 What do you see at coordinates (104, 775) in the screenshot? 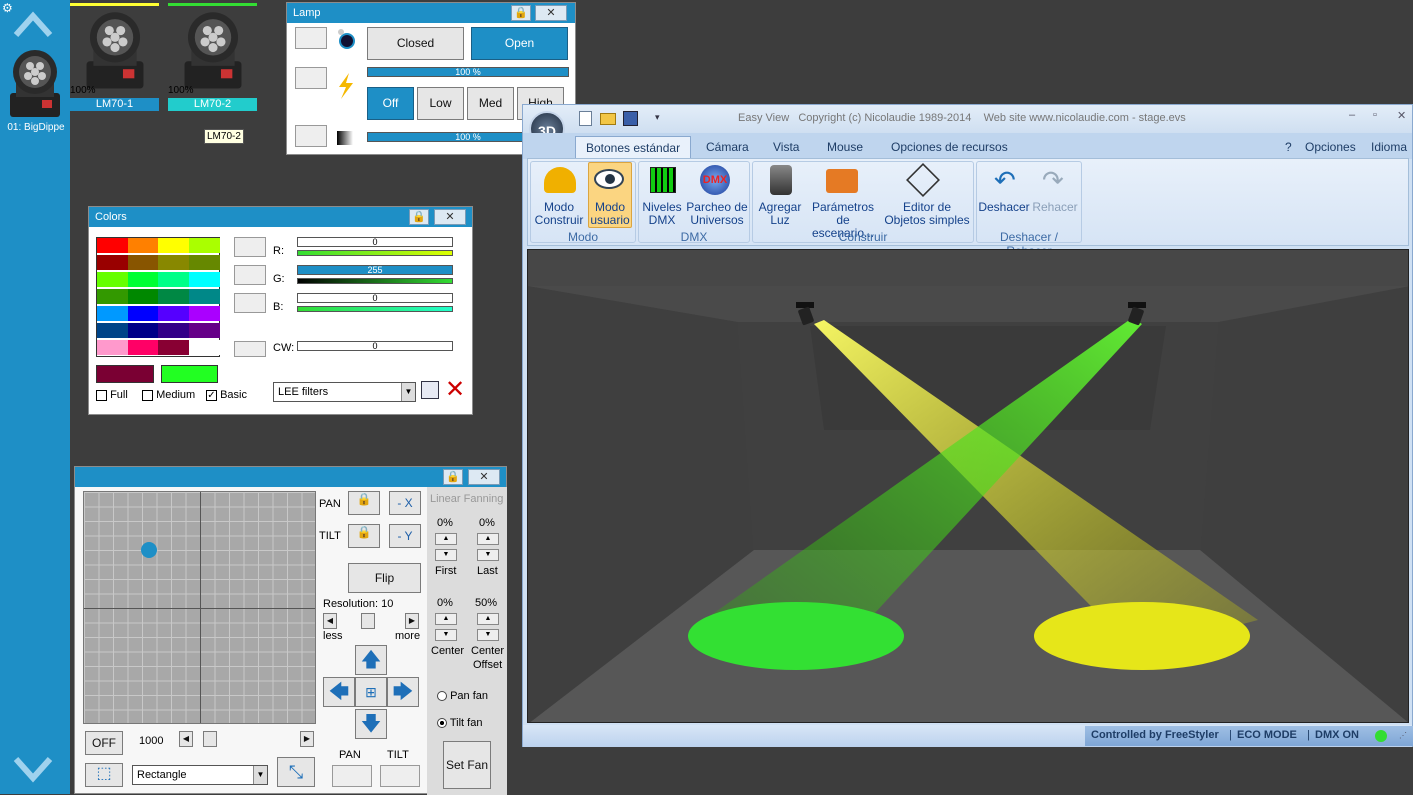
I see `selection-rect-icon: ⬚` at bounding box center [104, 775].